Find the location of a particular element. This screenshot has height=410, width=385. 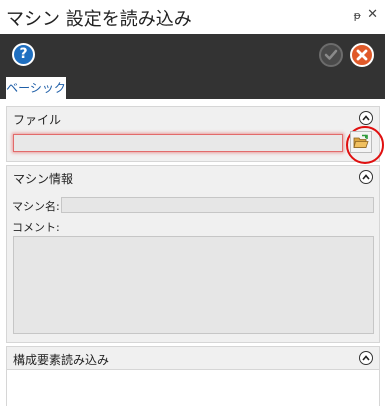

tab-strip: ベーシック is located at coordinates (192, 87).